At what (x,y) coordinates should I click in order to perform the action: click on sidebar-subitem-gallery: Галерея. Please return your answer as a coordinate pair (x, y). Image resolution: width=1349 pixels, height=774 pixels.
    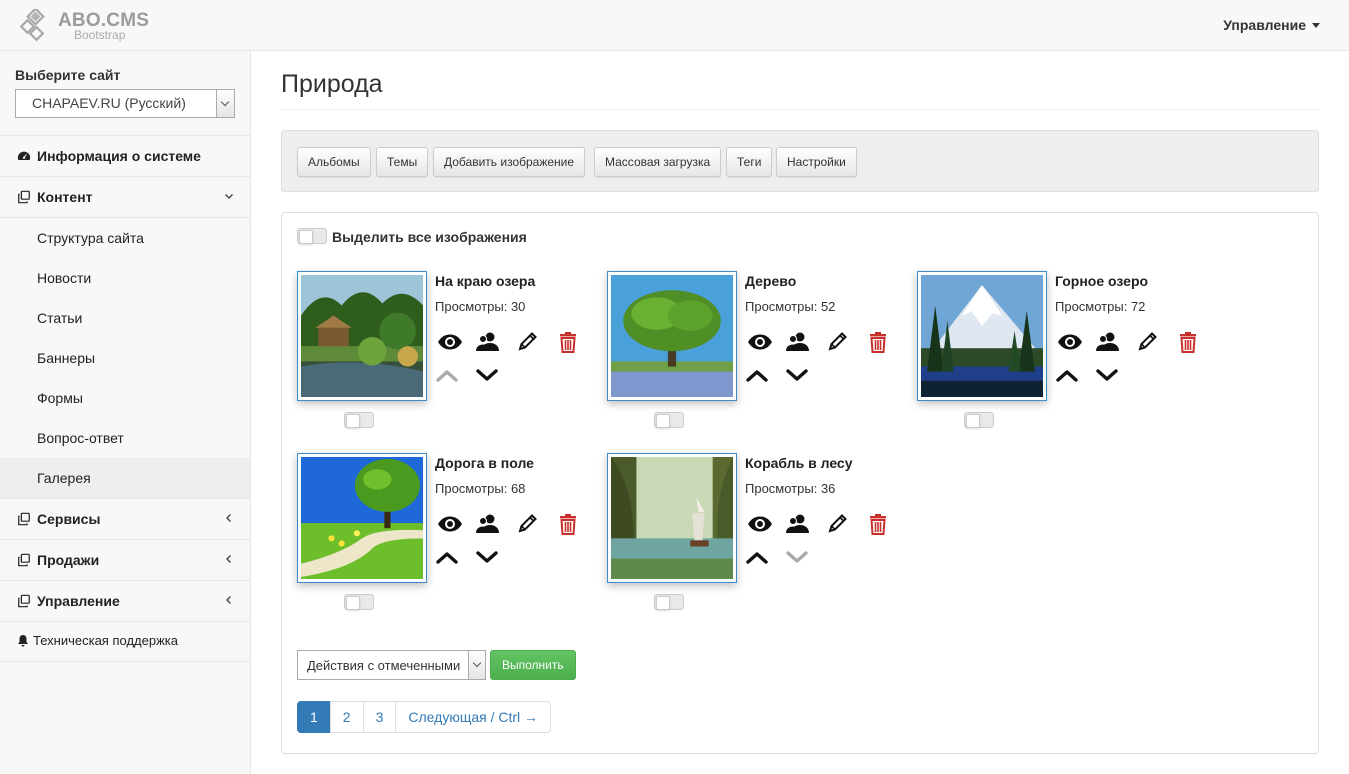
    Looking at the image, I should click on (125, 478).